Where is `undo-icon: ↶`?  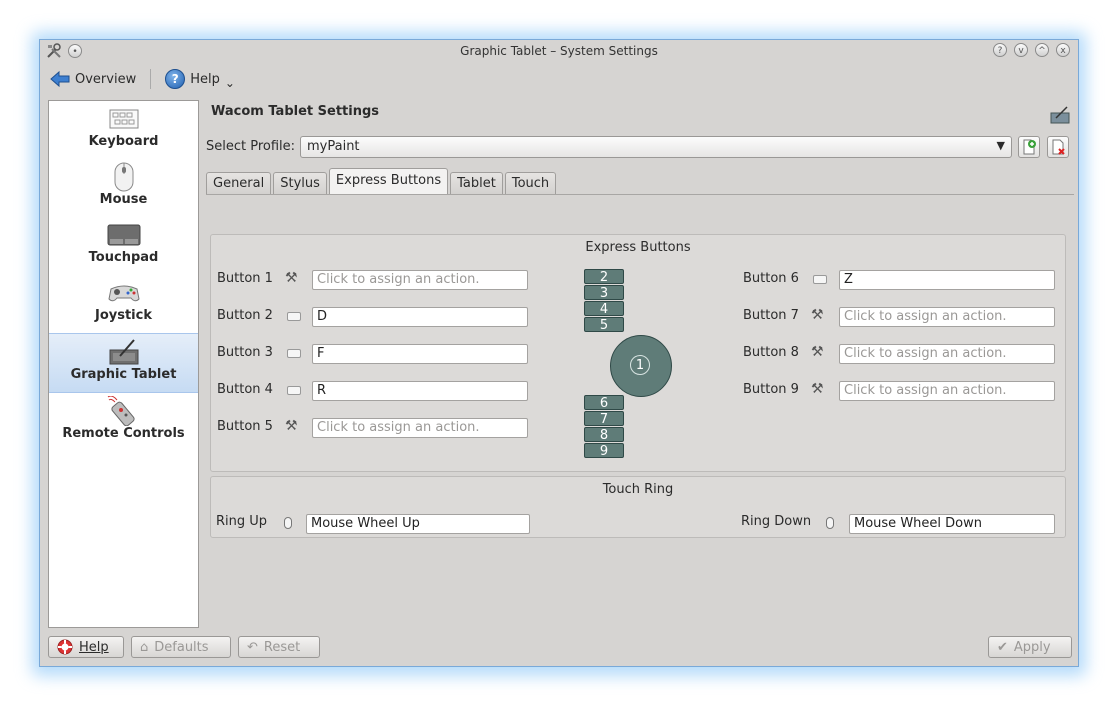
undo-icon: ↶ is located at coordinates (252, 647).